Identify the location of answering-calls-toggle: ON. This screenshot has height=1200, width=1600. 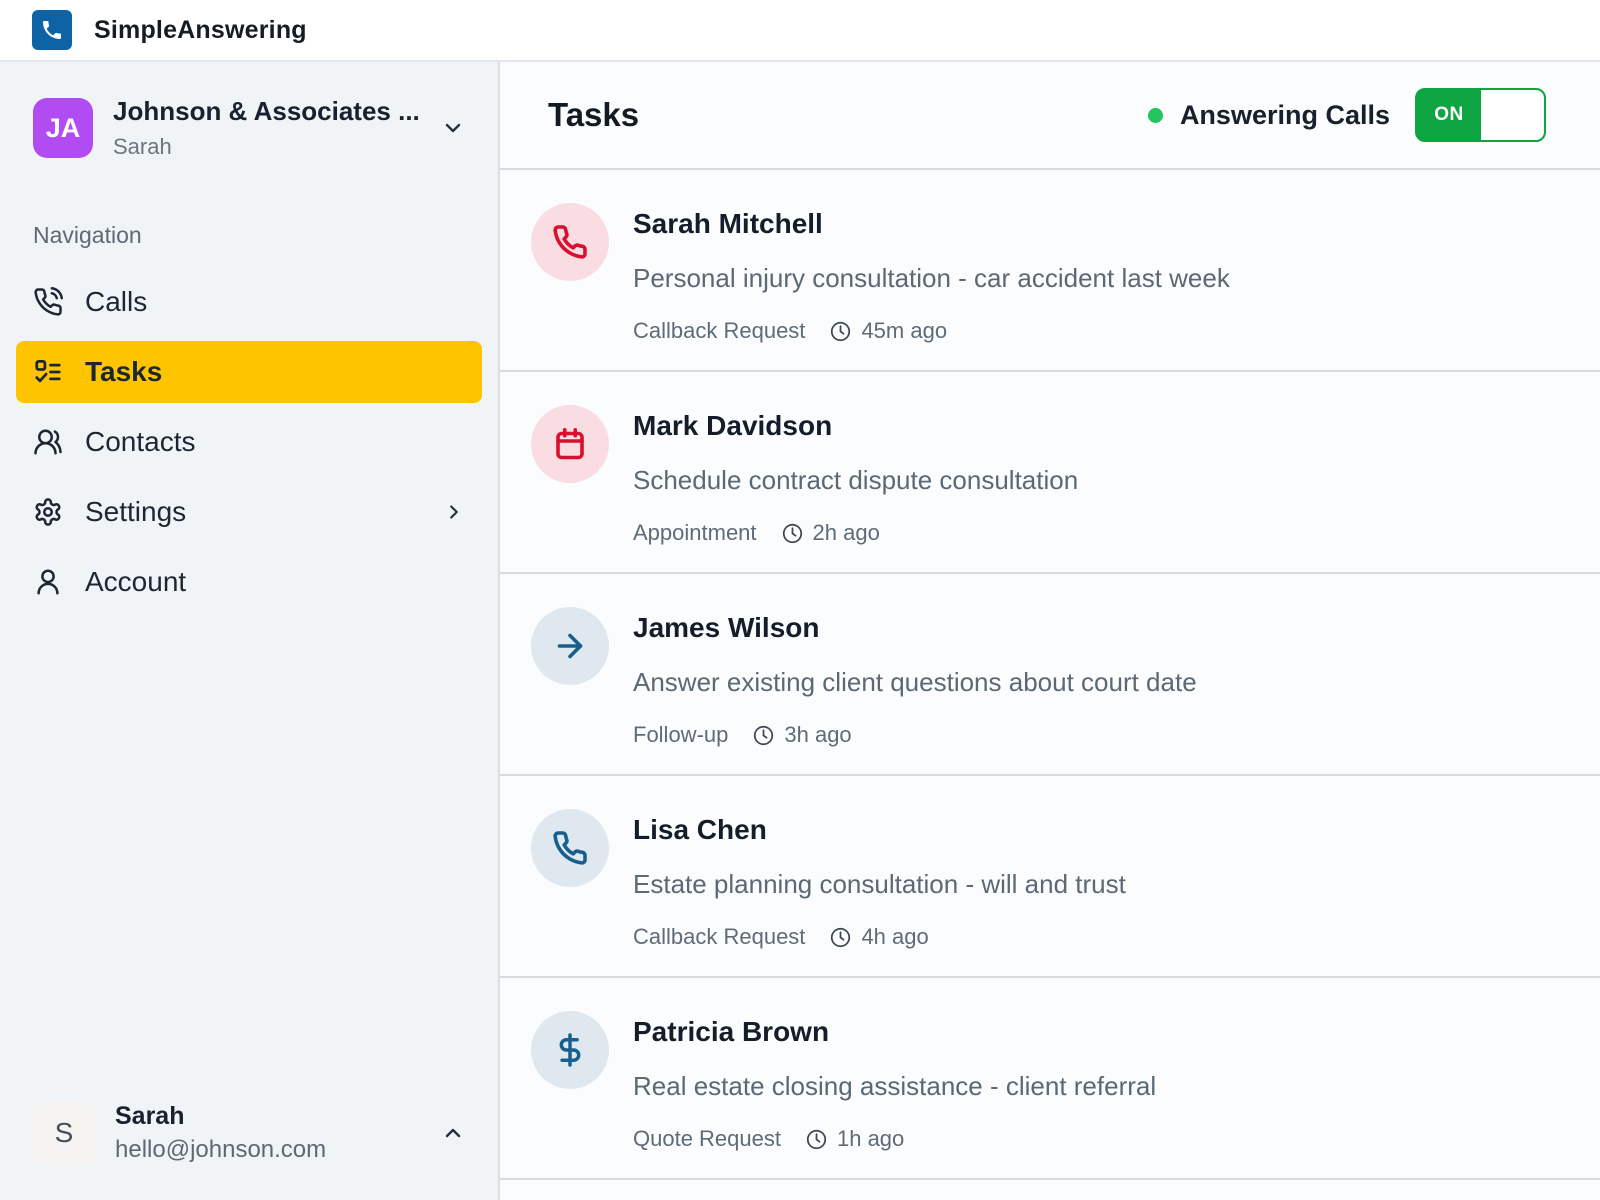
(1480, 115).